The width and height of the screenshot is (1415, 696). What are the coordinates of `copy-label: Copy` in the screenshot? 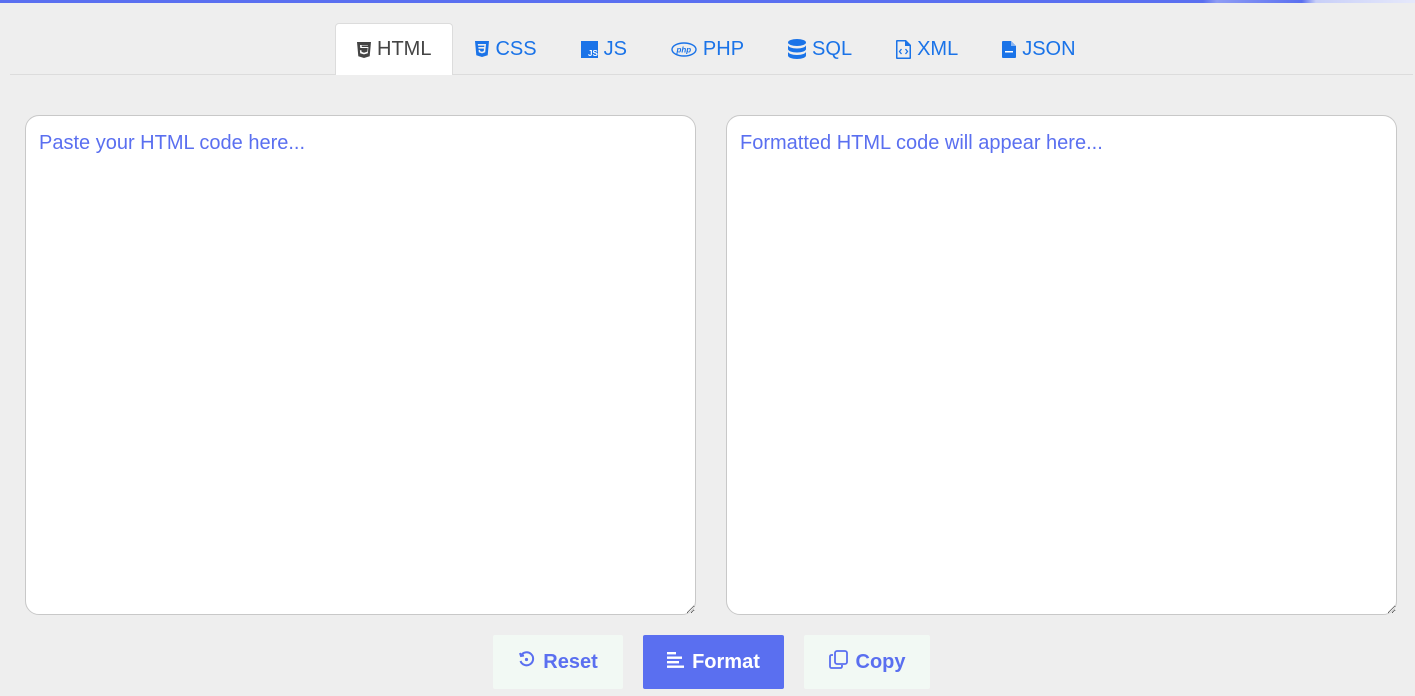 It's located at (880, 661).